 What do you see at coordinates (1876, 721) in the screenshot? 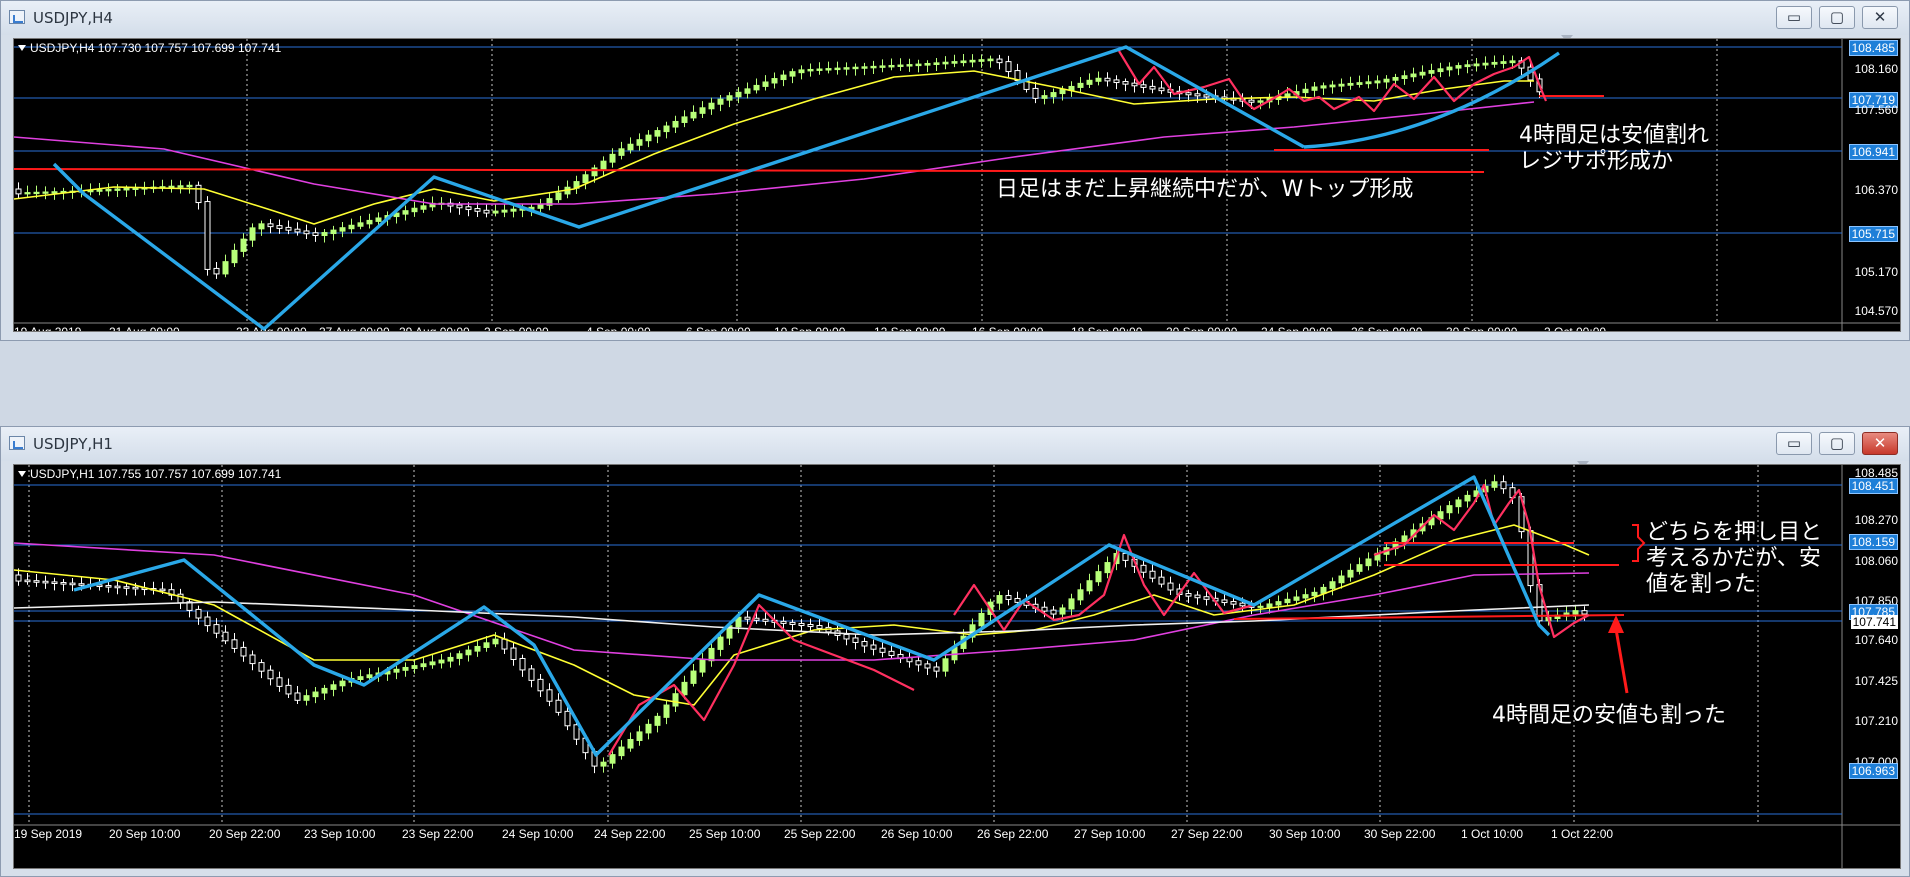
I see `price-axis-label: 107.210` at bounding box center [1876, 721].